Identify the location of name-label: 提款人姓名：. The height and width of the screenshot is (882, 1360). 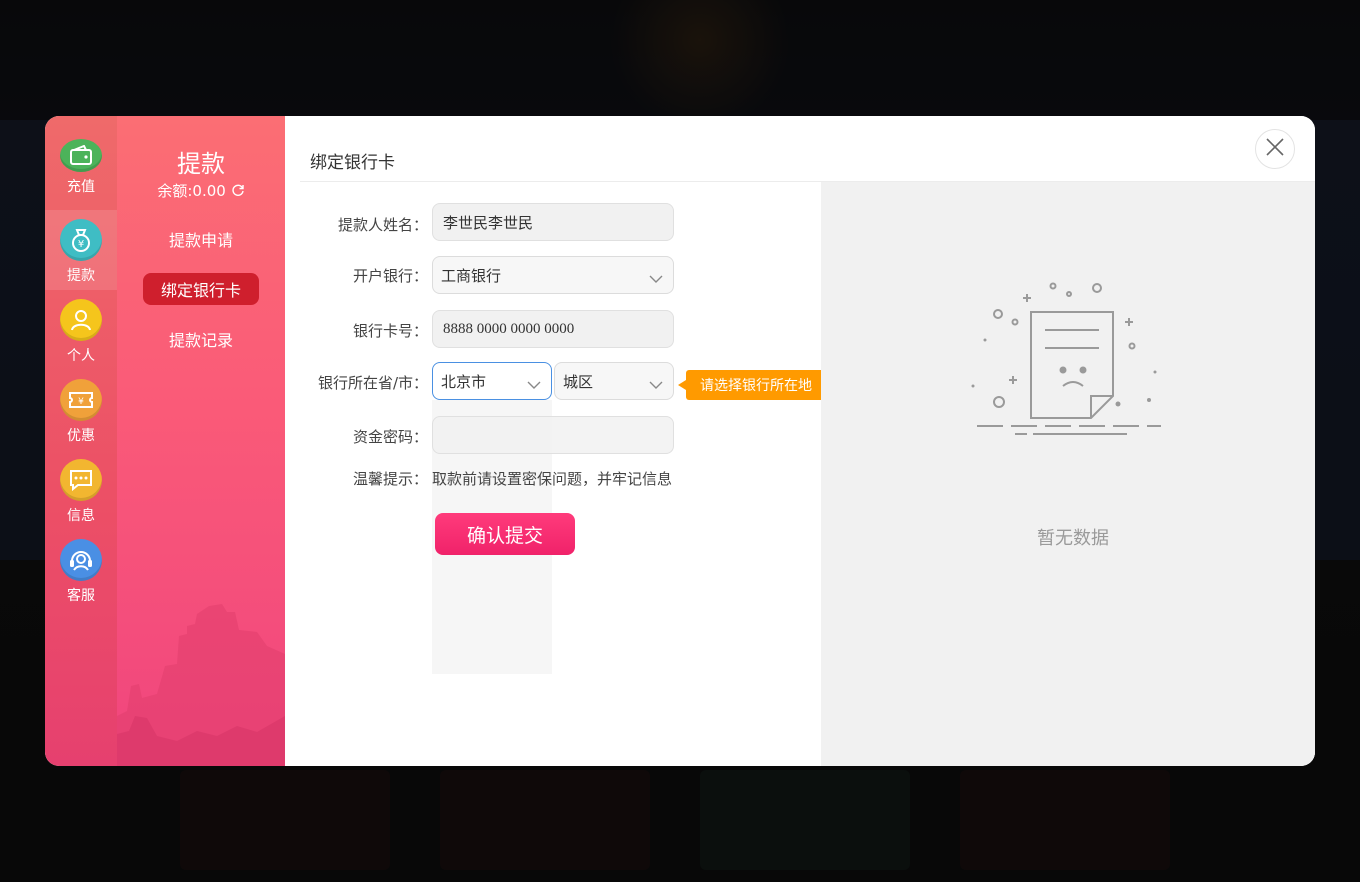
(382, 225).